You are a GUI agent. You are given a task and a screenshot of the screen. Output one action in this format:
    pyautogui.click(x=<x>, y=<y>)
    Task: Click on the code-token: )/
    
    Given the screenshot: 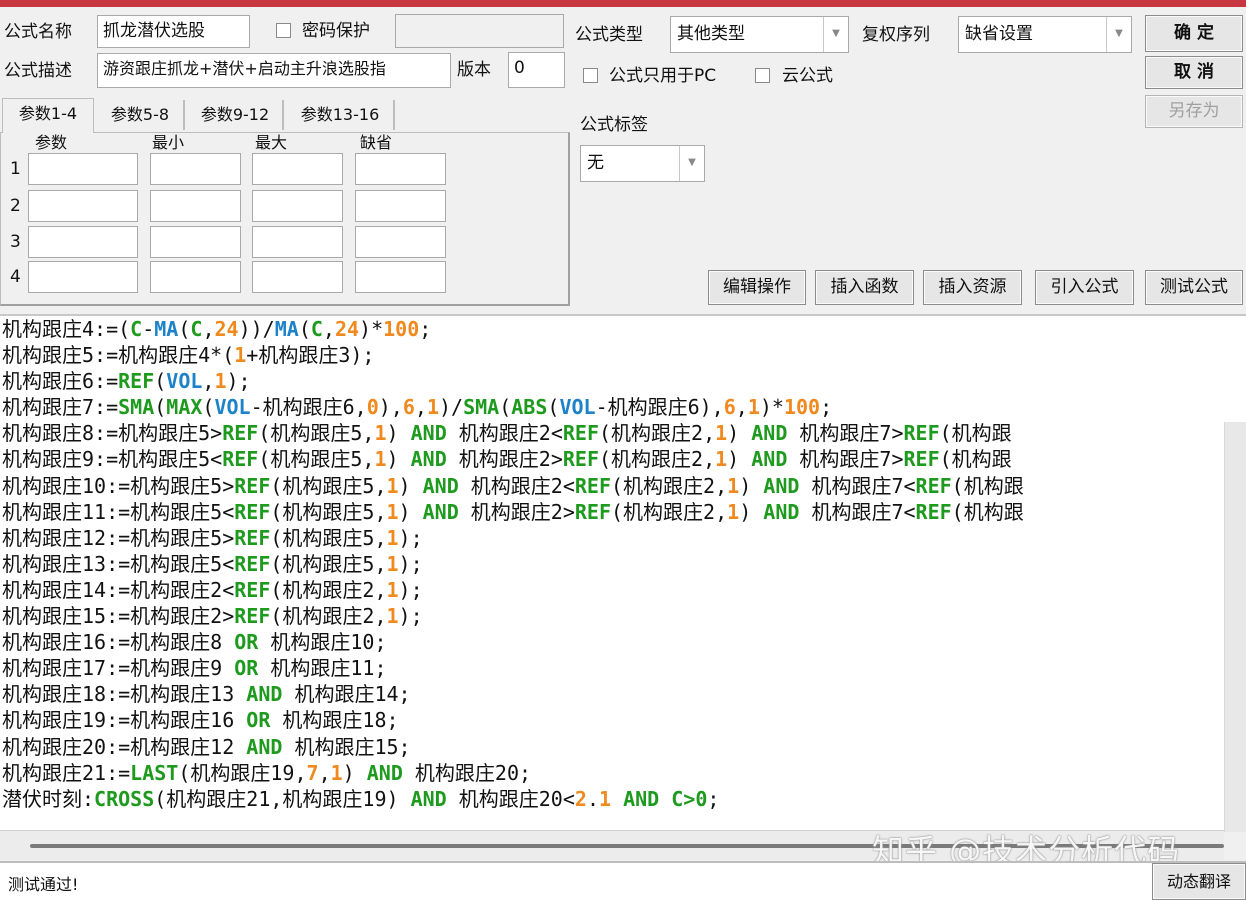 What is the action you would take?
    pyautogui.click(x=451, y=407)
    